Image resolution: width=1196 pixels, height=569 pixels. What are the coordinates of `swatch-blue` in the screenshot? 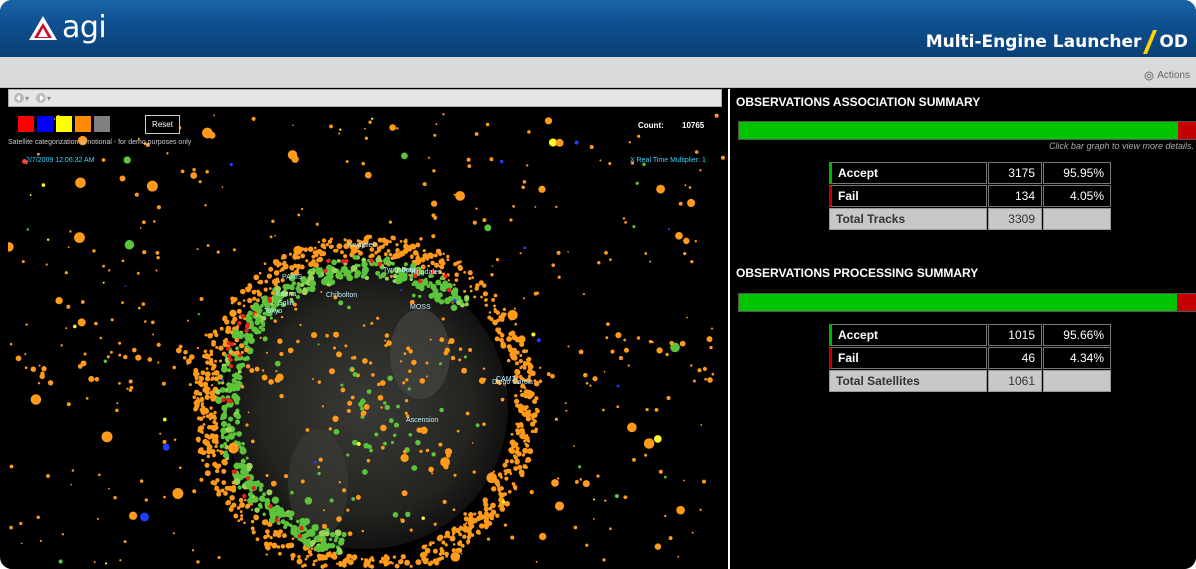 It's located at (45, 124).